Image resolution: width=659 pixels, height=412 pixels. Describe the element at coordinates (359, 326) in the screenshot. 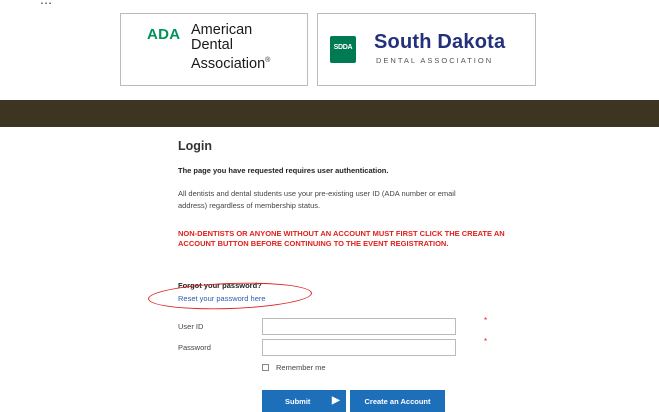

I see `user-id-input` at that location.